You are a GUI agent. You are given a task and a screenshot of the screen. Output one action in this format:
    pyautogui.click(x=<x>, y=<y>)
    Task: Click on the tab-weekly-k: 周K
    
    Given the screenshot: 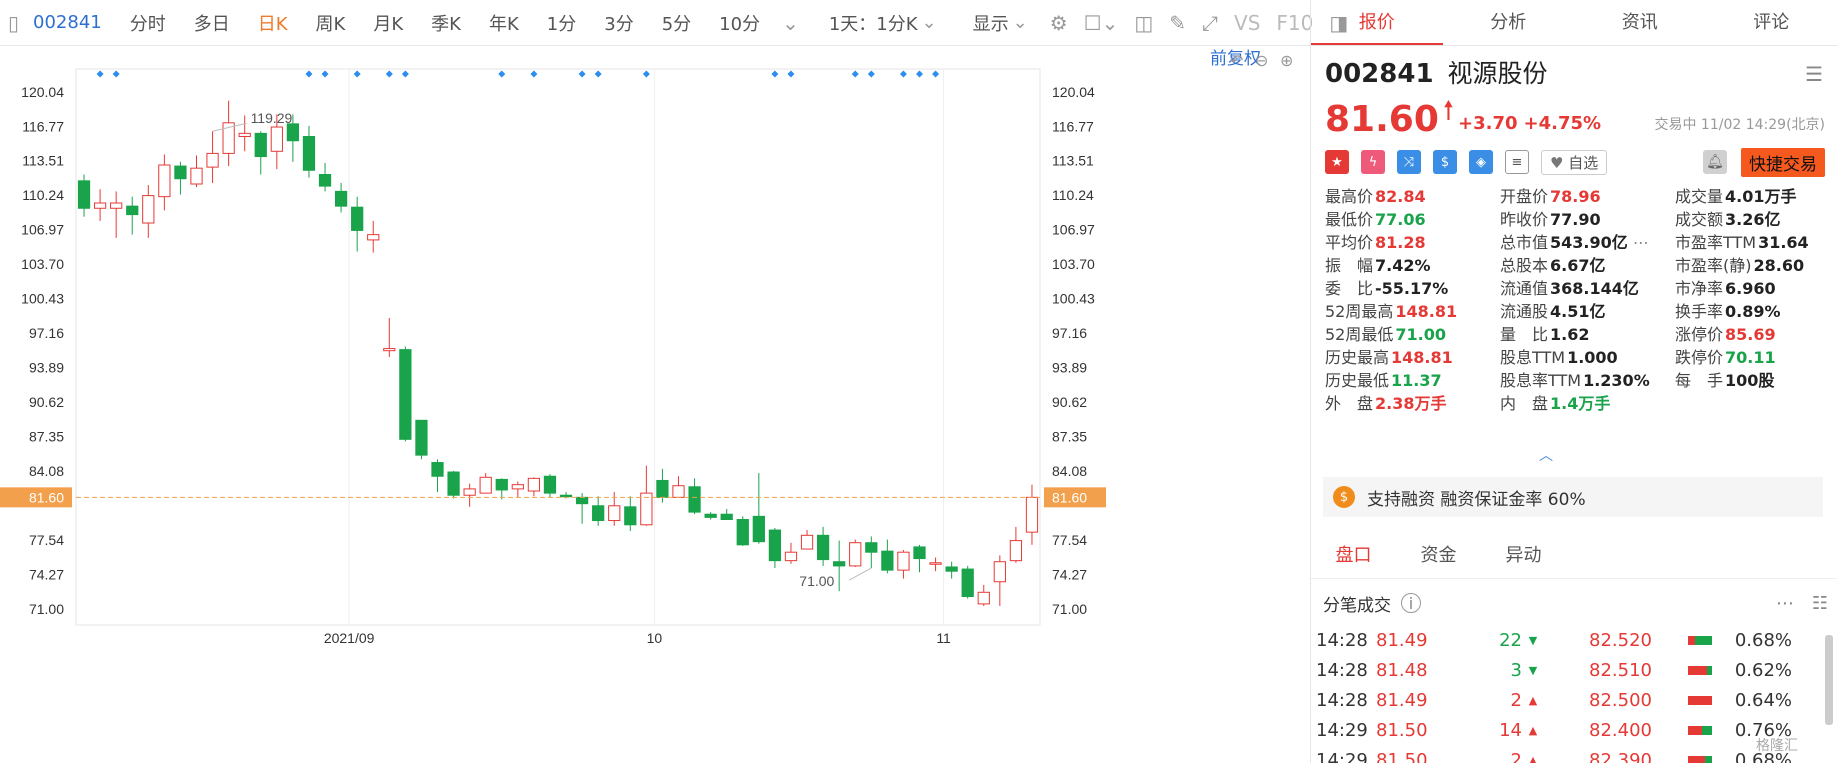 What is the action you would take?
    pyautogui.click(x=331, y=23)
    